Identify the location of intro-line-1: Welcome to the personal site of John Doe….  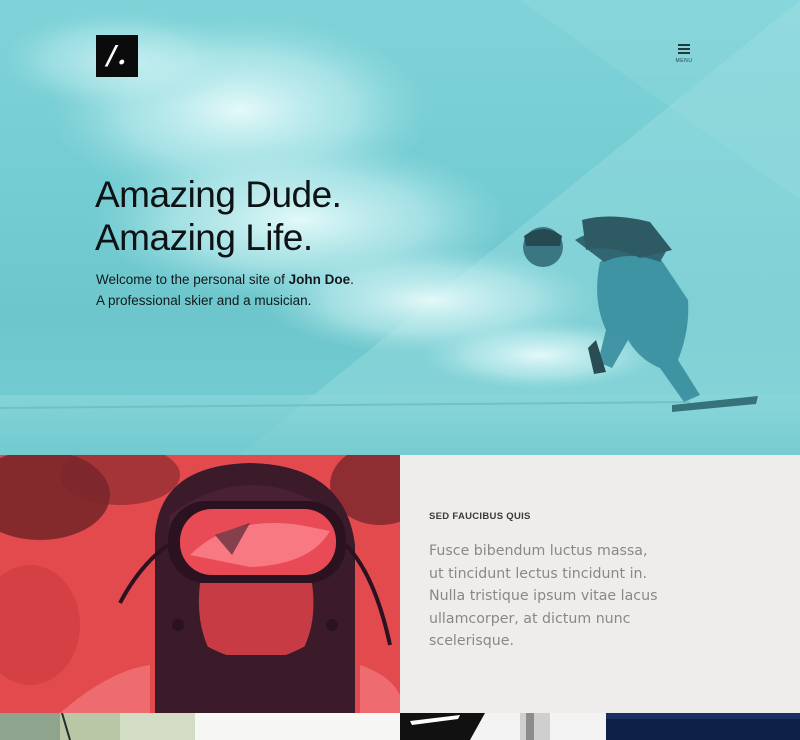
(225, 279).